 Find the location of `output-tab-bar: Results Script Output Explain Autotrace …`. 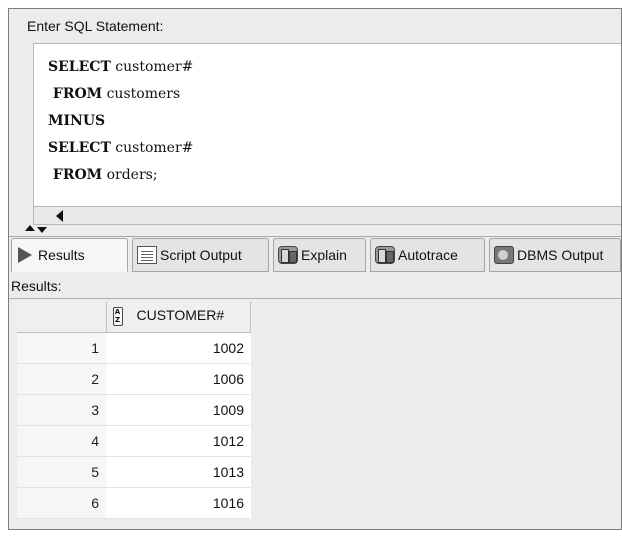

output-tab-bar: Results Script Output Explain Autotrace … is located at coordinates (315, 255).